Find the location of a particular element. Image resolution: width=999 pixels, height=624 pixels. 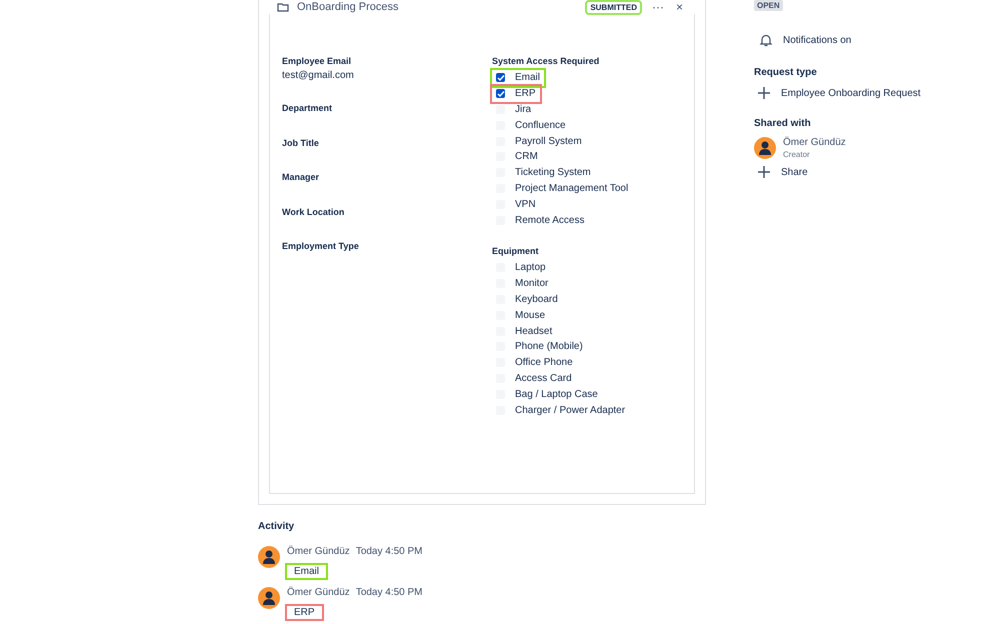

close-button: × is located at coordinates (679, 7).